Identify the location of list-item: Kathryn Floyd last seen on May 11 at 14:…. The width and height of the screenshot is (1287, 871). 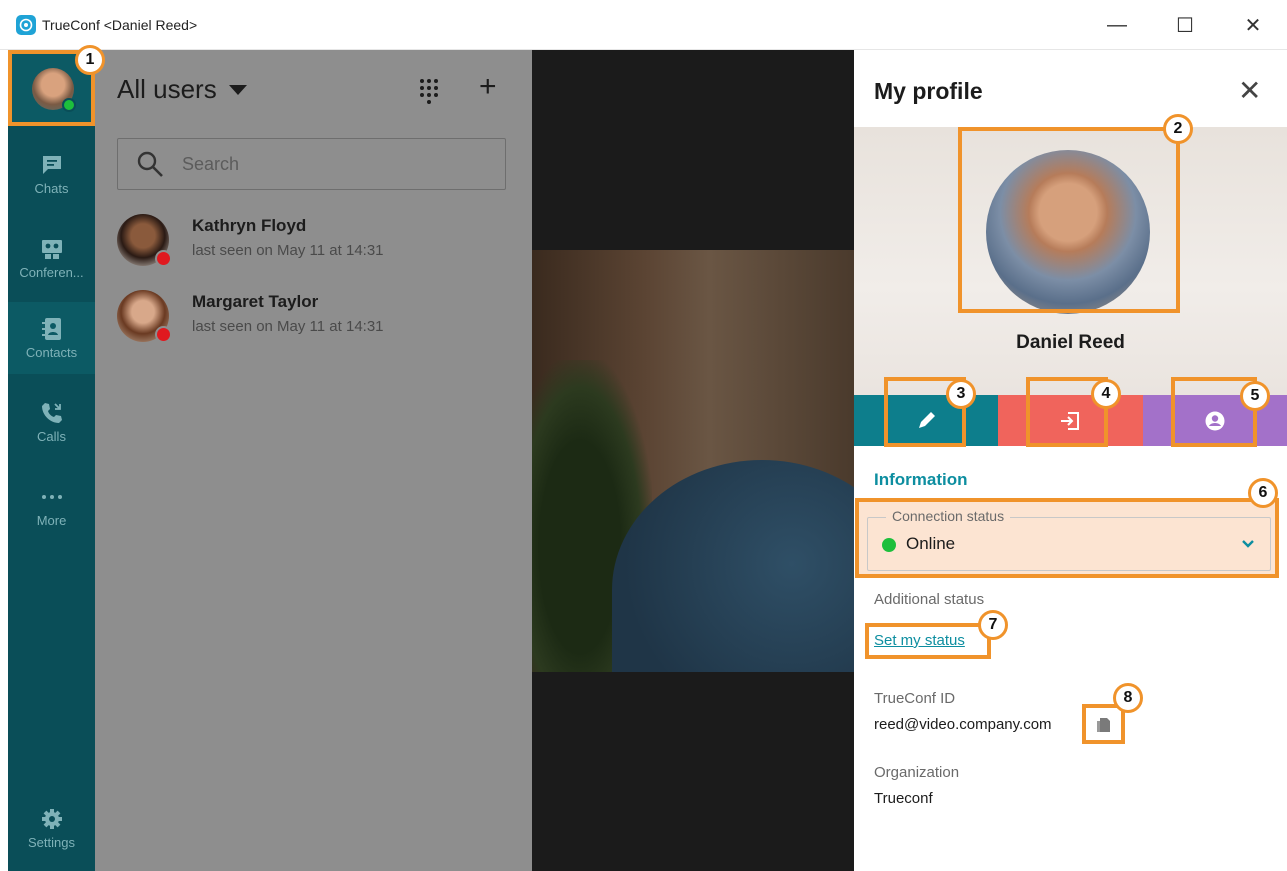
(314, 242).